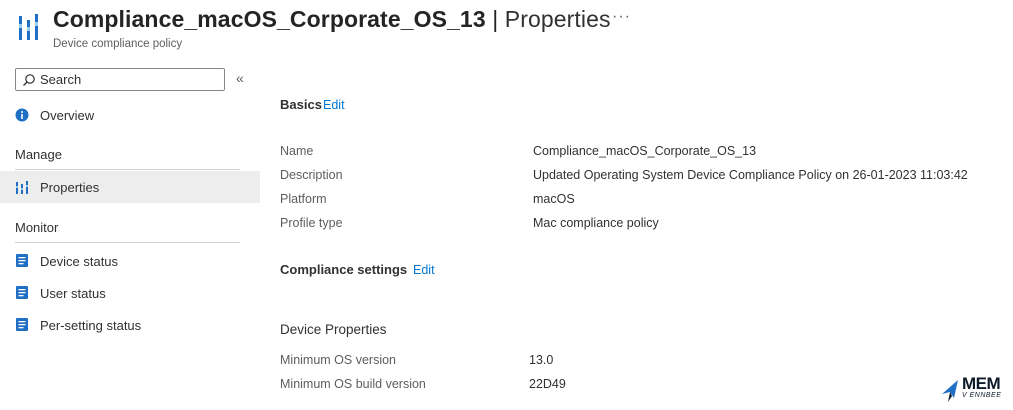  Describe the element at coordinates (130, 293) in the screenshot. I see `sidebar-item-user-status: User status` at that location.